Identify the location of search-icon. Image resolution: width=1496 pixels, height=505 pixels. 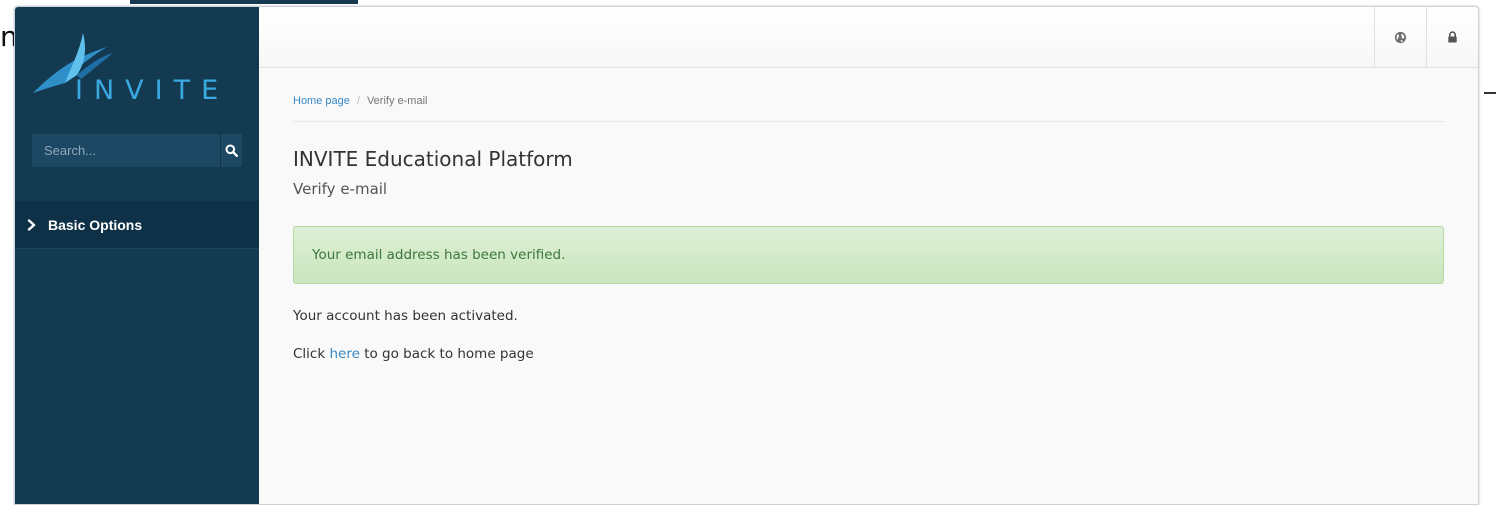
(231, 150).